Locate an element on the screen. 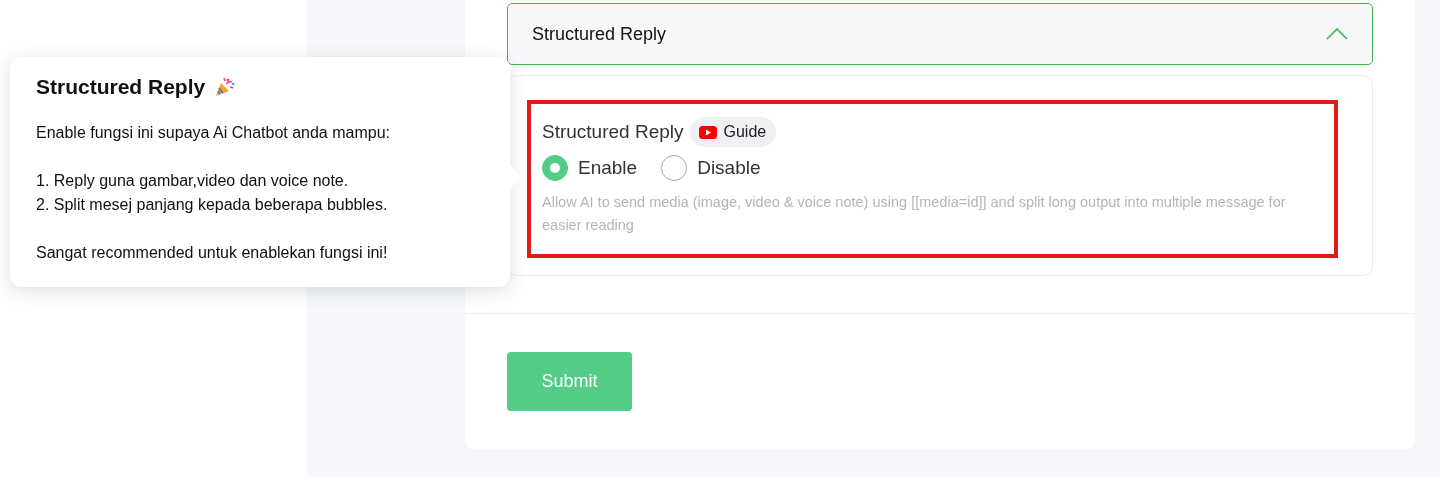  setting-label: Structured Reply is located at coordinates (613, 132).